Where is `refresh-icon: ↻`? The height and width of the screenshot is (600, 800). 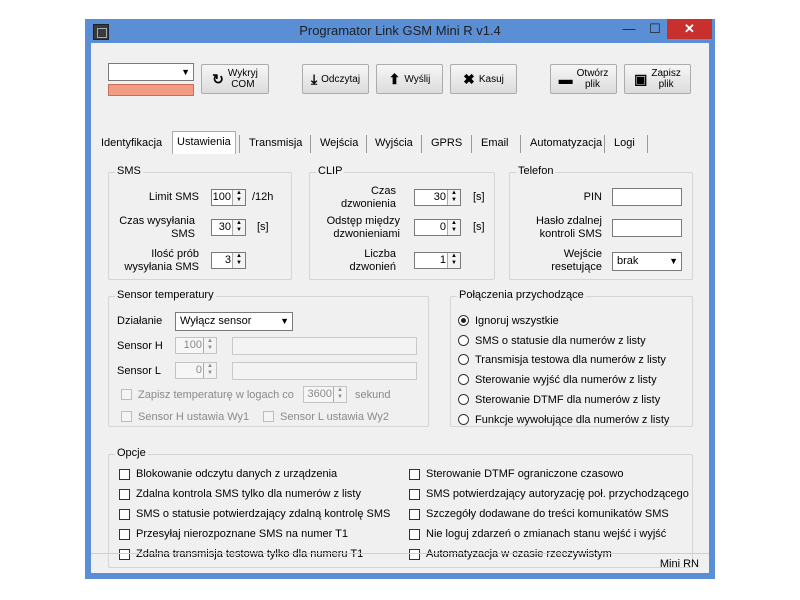 refresh-icon: ↻ is located at coordinates (218, 78).